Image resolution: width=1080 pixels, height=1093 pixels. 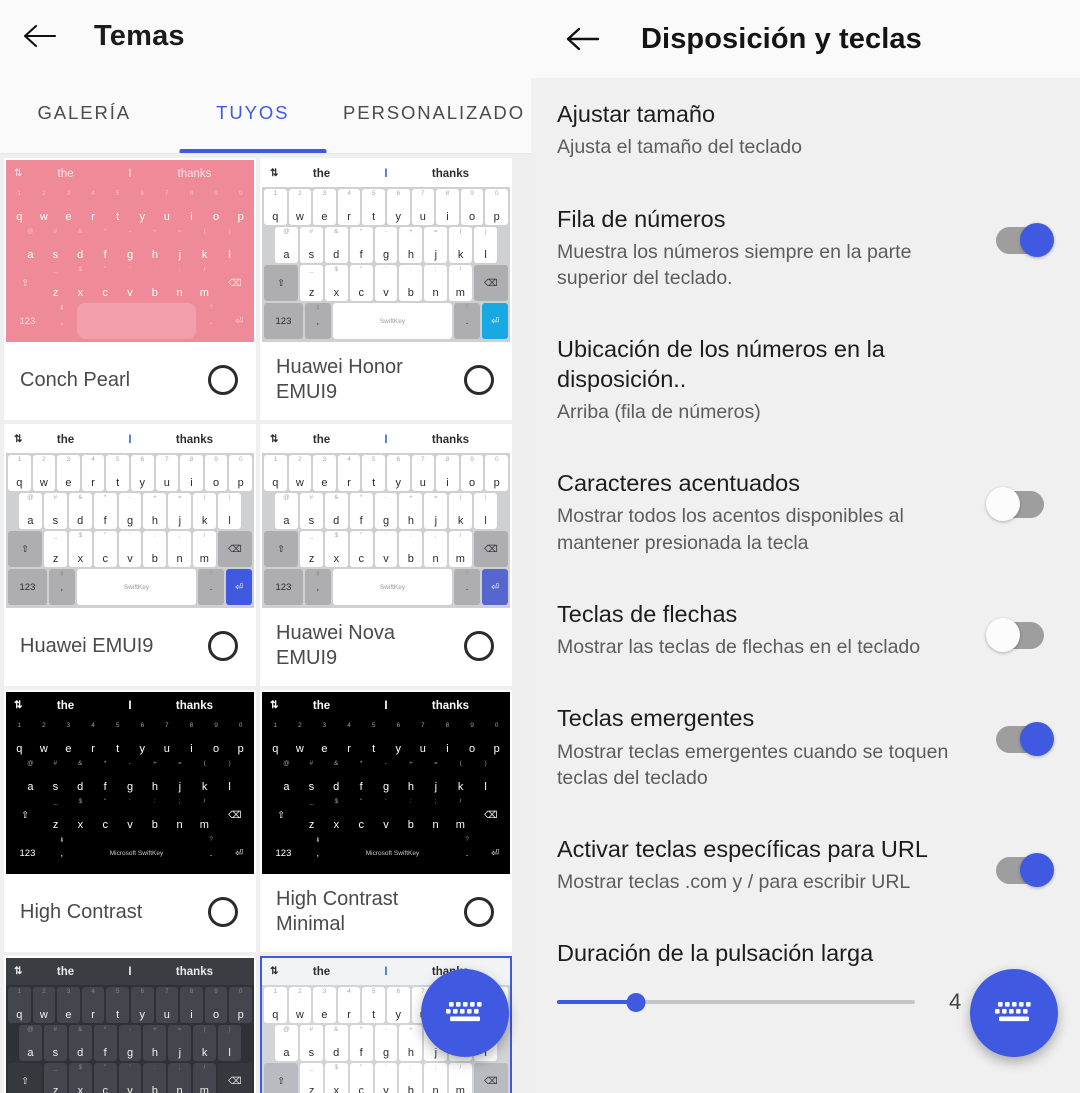 I want to click on theme-name: Huawei Honor EMUI9, so click(x=339, y=379).